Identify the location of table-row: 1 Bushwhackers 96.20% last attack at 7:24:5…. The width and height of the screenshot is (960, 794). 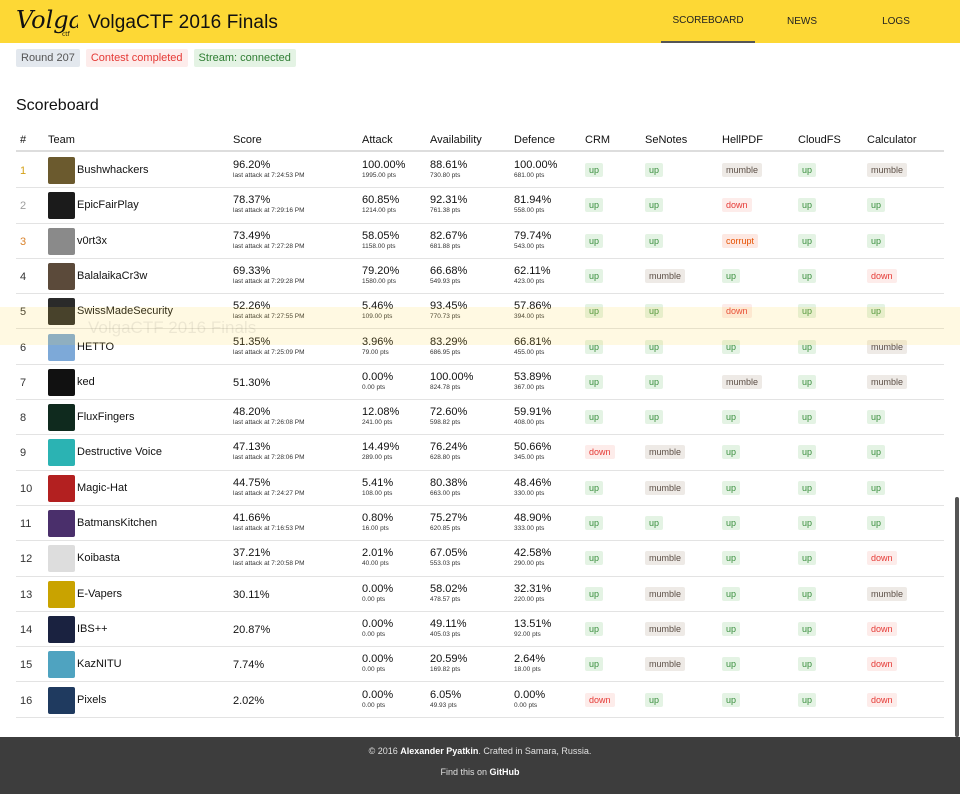
(480, 171).